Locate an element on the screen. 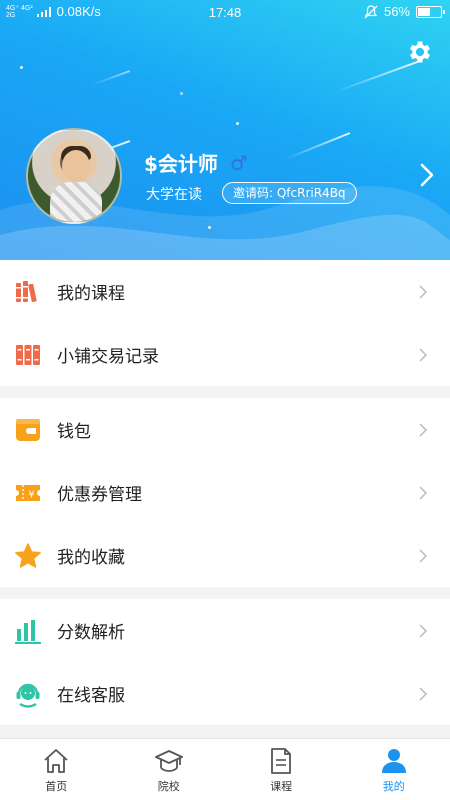  menu-item-label: 优惠券管理 is located at coordinates (99, 495).